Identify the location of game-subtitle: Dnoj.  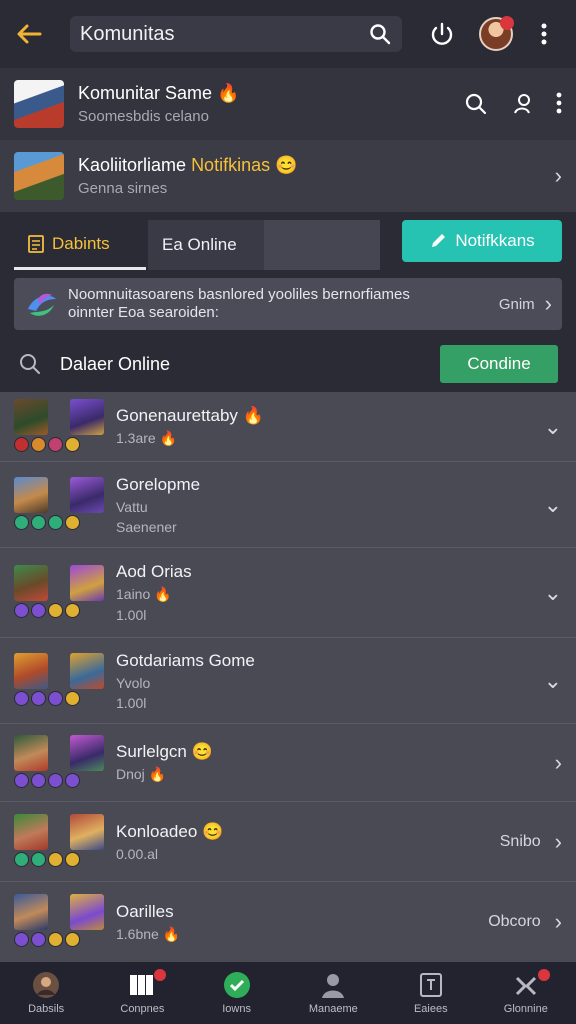
(130, 774).